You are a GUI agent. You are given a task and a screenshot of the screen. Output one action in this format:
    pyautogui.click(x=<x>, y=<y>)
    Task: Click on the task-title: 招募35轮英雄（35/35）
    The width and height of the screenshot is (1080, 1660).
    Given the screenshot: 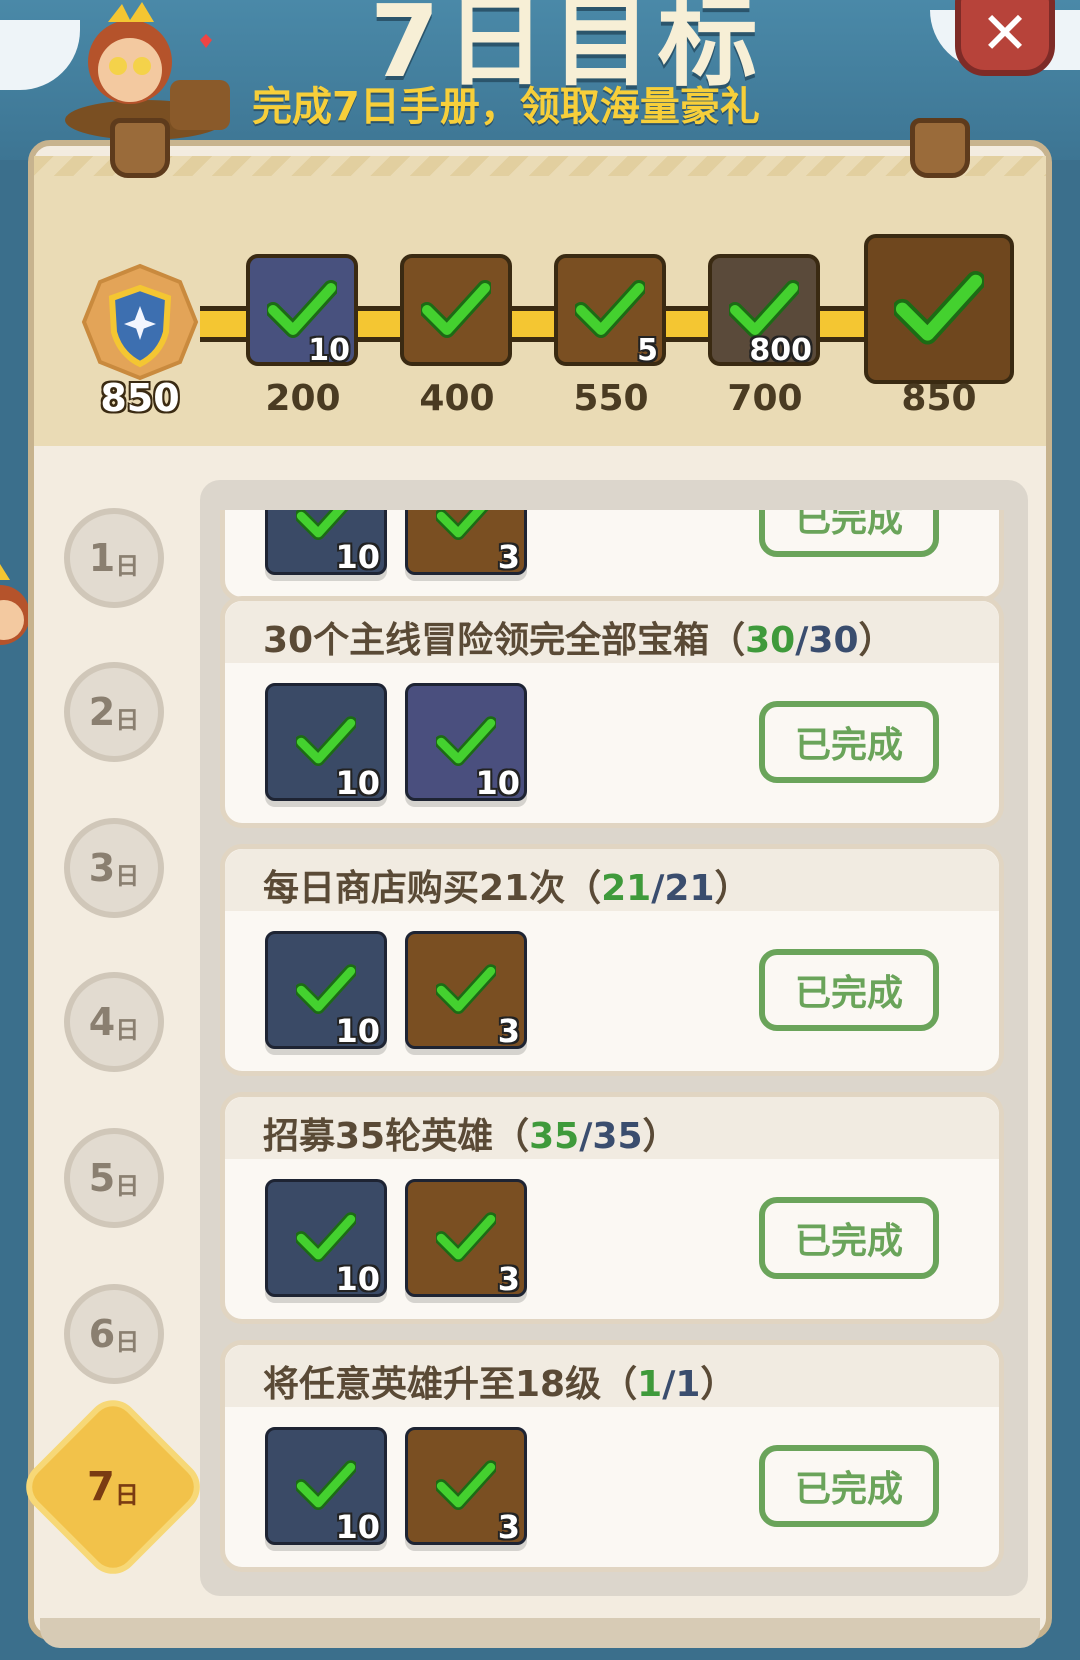 What is the action you would take?
    pyautogui.click(x=471, y=1136)
    